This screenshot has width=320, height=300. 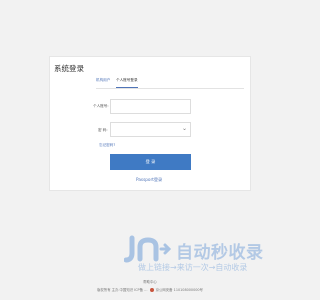 I want to click on police-badge-icon, so click(x=151, y=290).